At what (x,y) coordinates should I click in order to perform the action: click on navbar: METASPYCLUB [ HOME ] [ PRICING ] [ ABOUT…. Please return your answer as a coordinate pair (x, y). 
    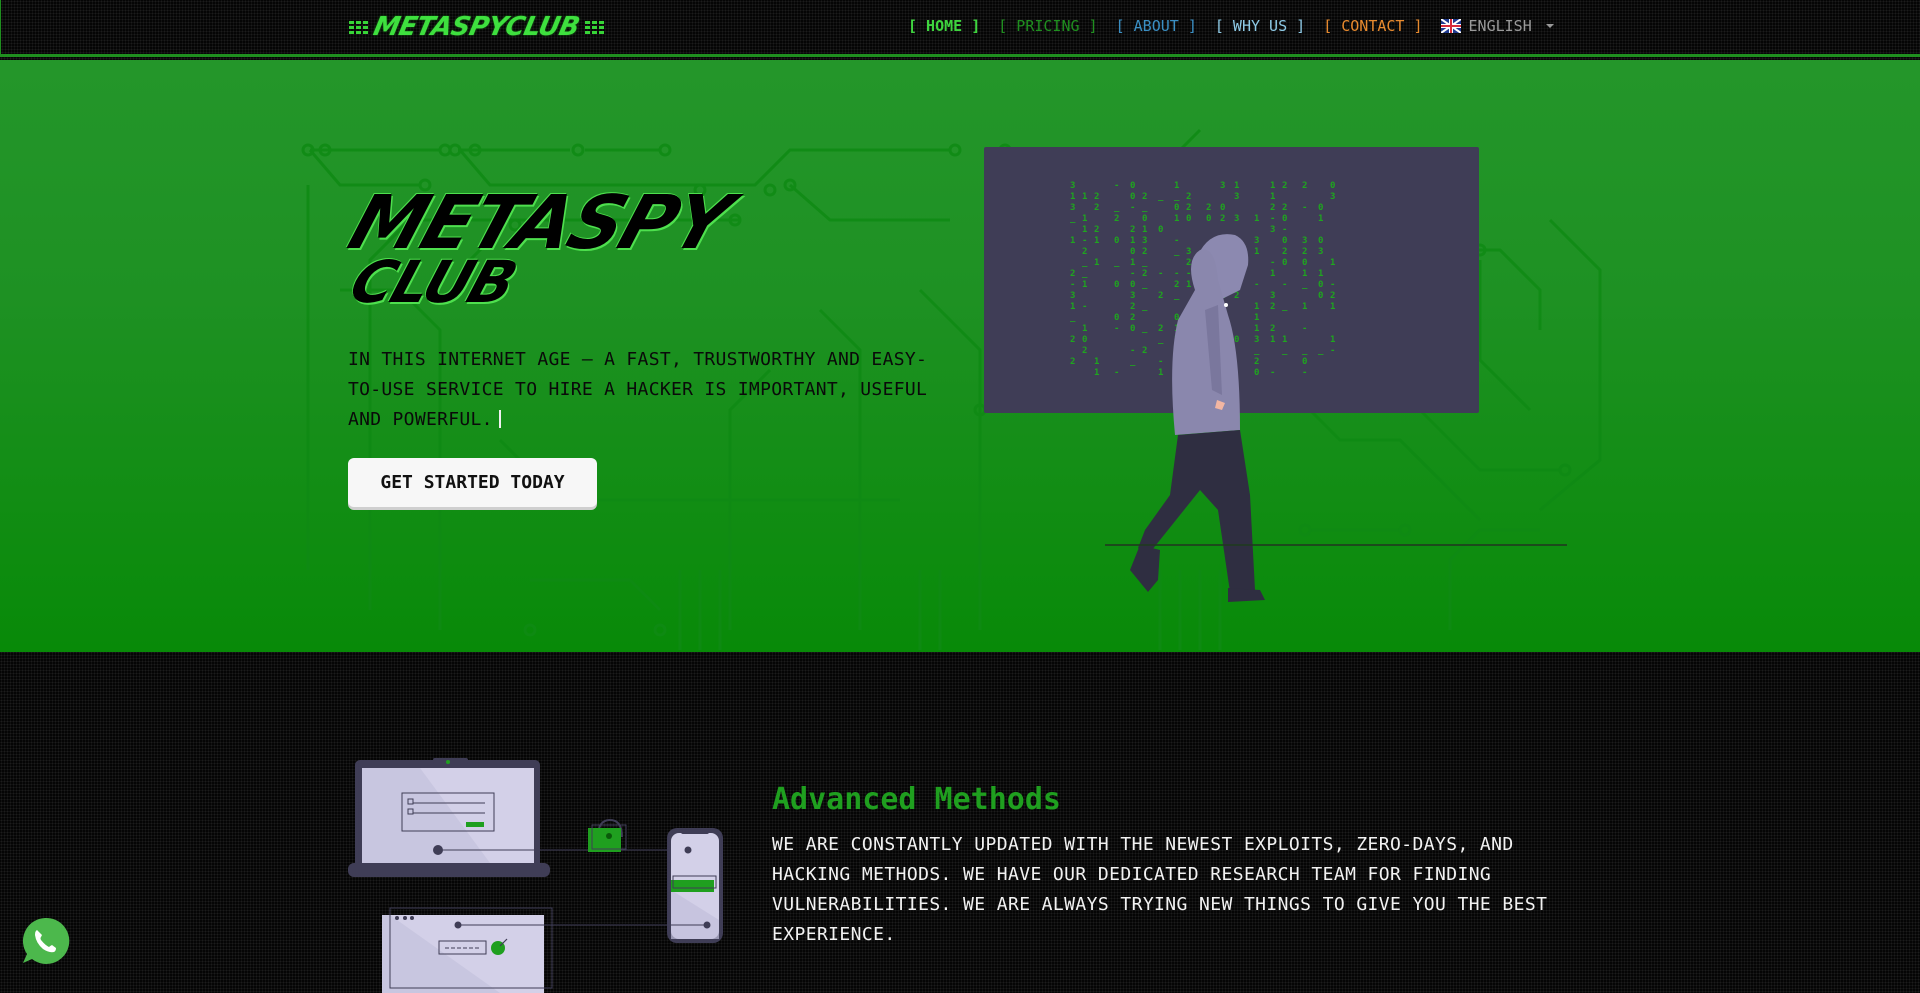
    Looking at the image, I should click on (960, 28).